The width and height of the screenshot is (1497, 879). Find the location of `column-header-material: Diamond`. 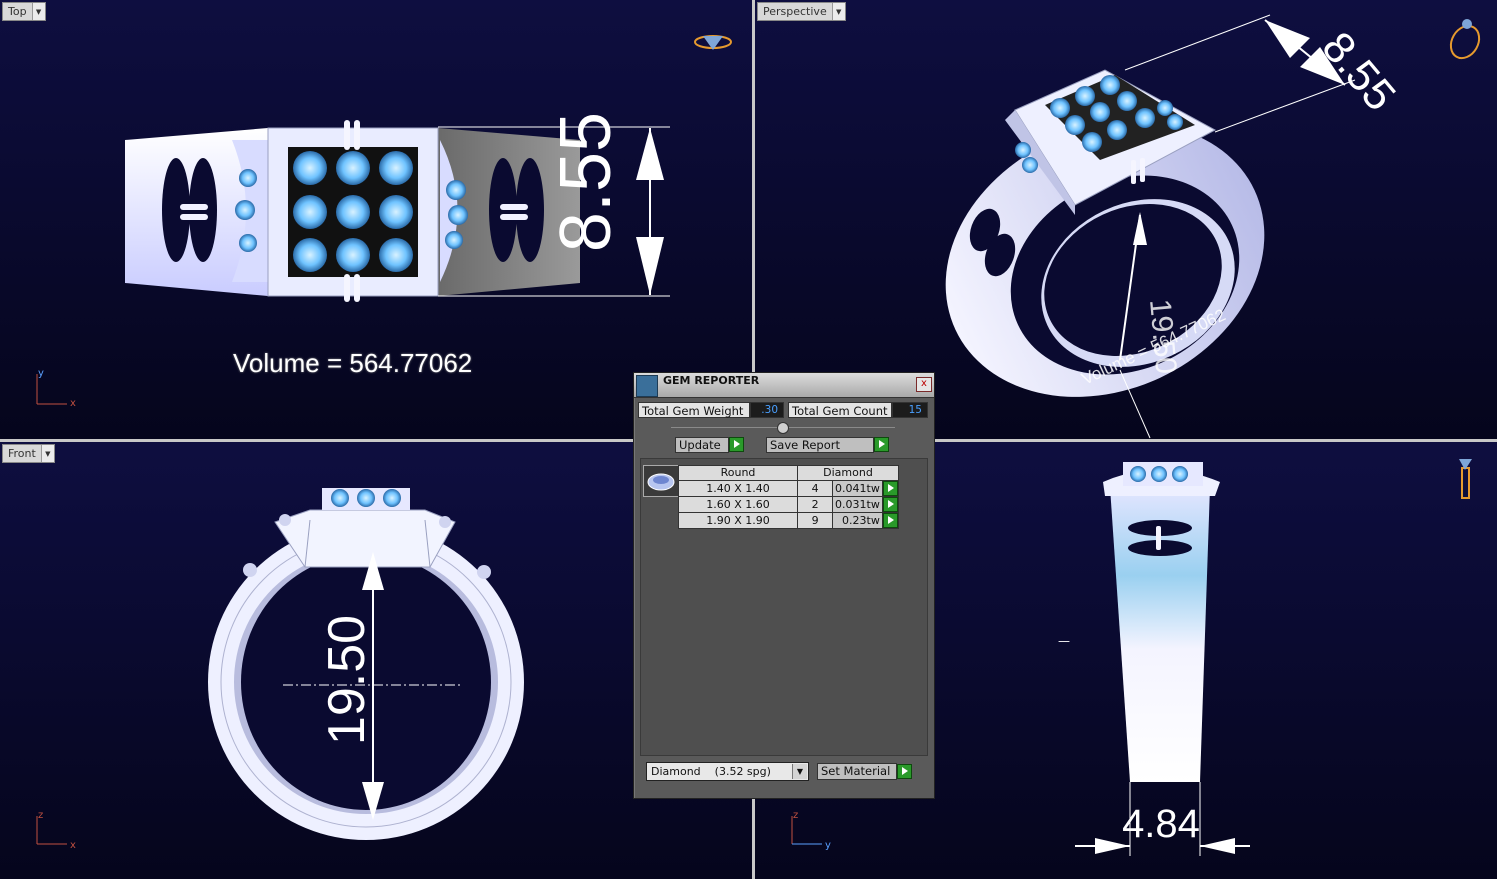

column-header-material: Diamond is located at coordinates (848, 473).